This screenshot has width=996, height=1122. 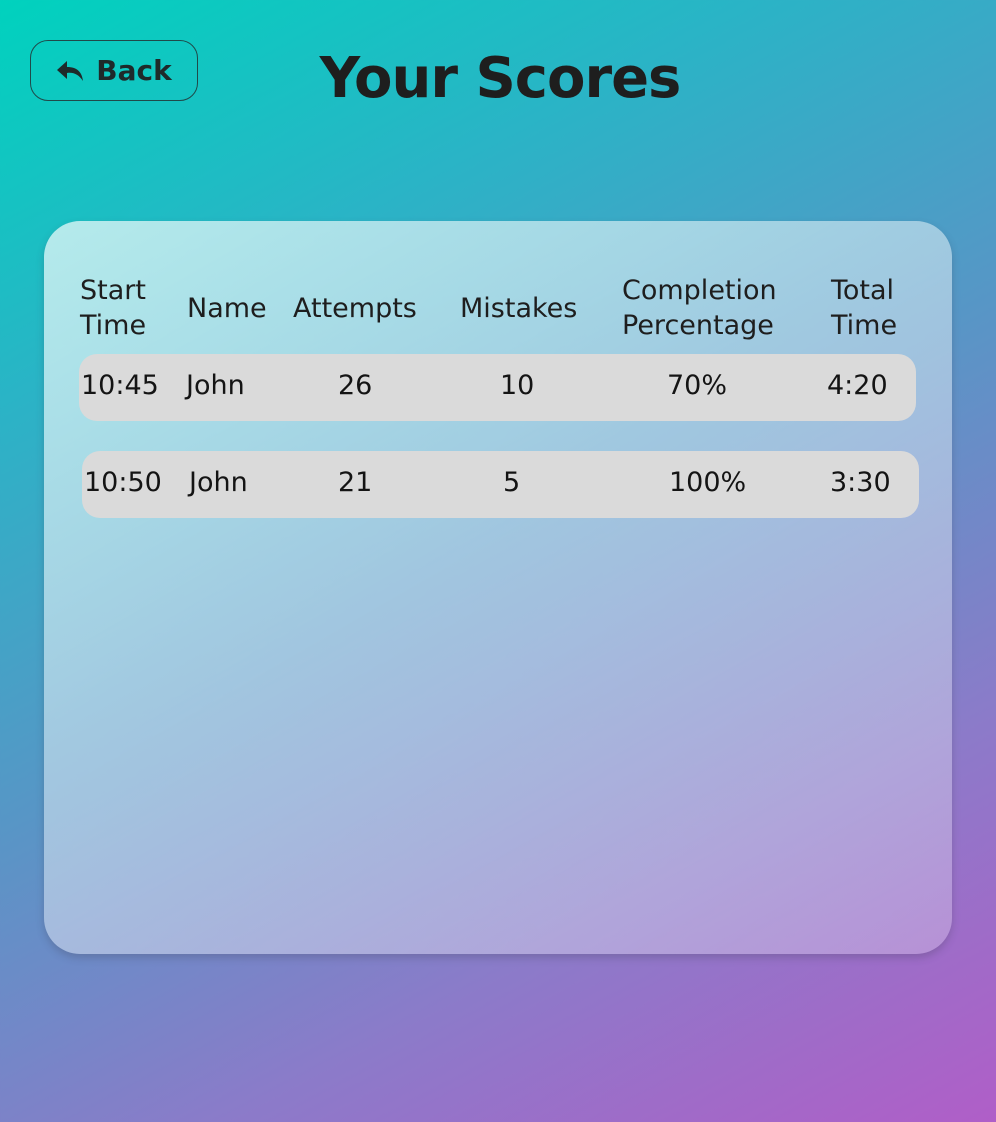 What do you see at coordinates (697, 385) in the screenshot?
I see `cell-completion: 70%` at bounding box center [697, 385].